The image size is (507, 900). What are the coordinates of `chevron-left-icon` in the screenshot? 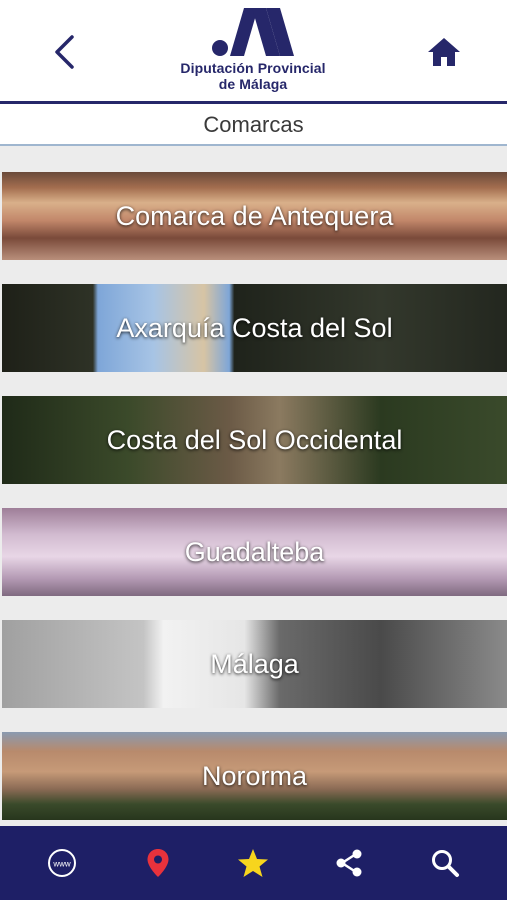 It's located at (64, 52).